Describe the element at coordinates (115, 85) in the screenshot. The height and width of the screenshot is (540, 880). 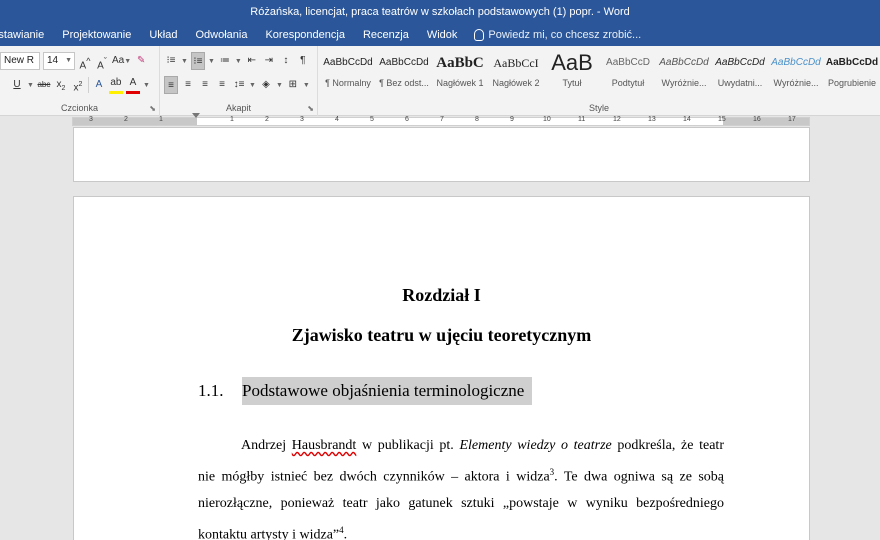
I see `highlight-icon: ab` at that location.